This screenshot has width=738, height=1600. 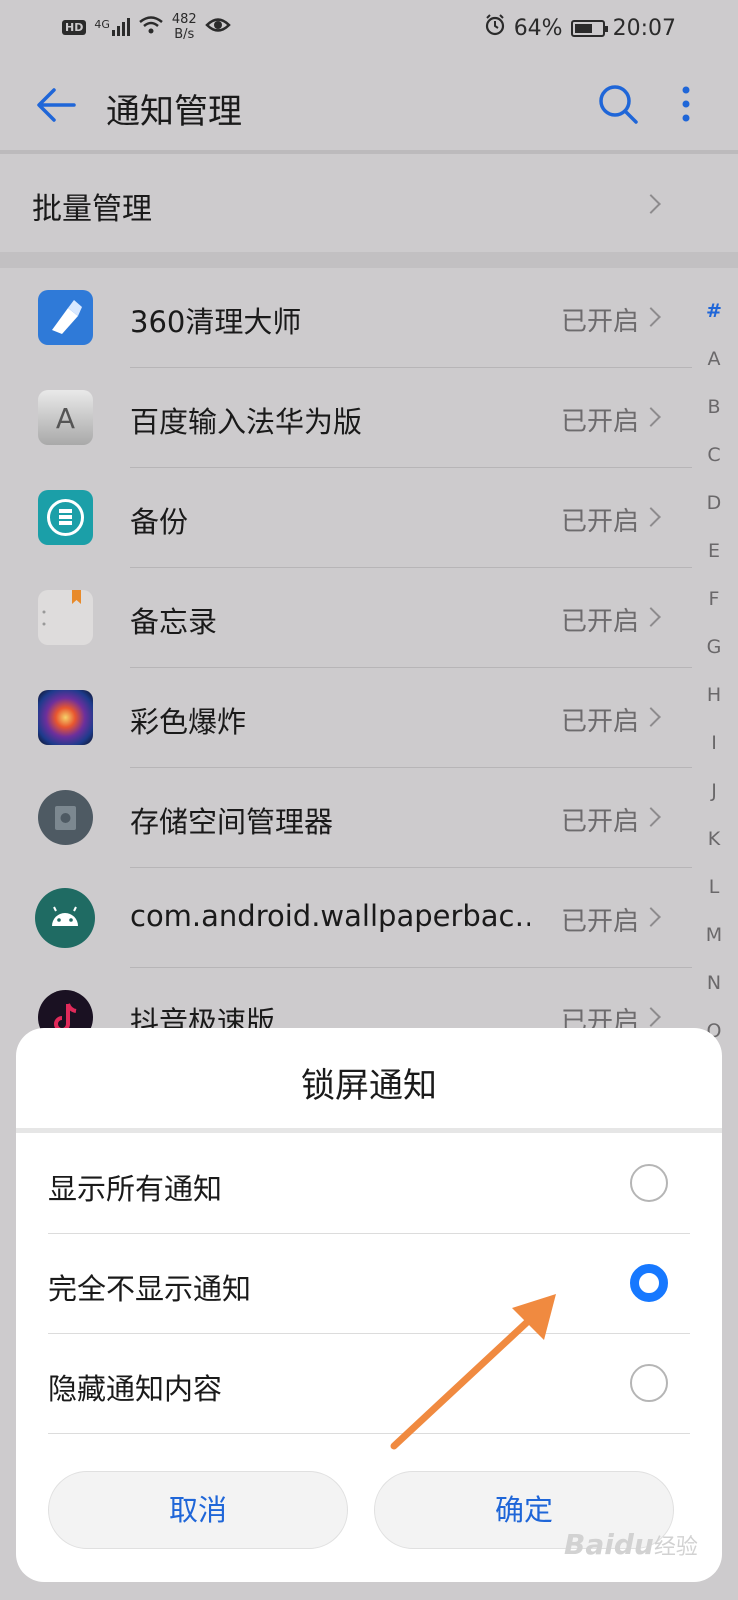 What do you see at coordinates (714, 695) in the screenshot?
I see `index-letter: H` at bounding box center [714, 695].